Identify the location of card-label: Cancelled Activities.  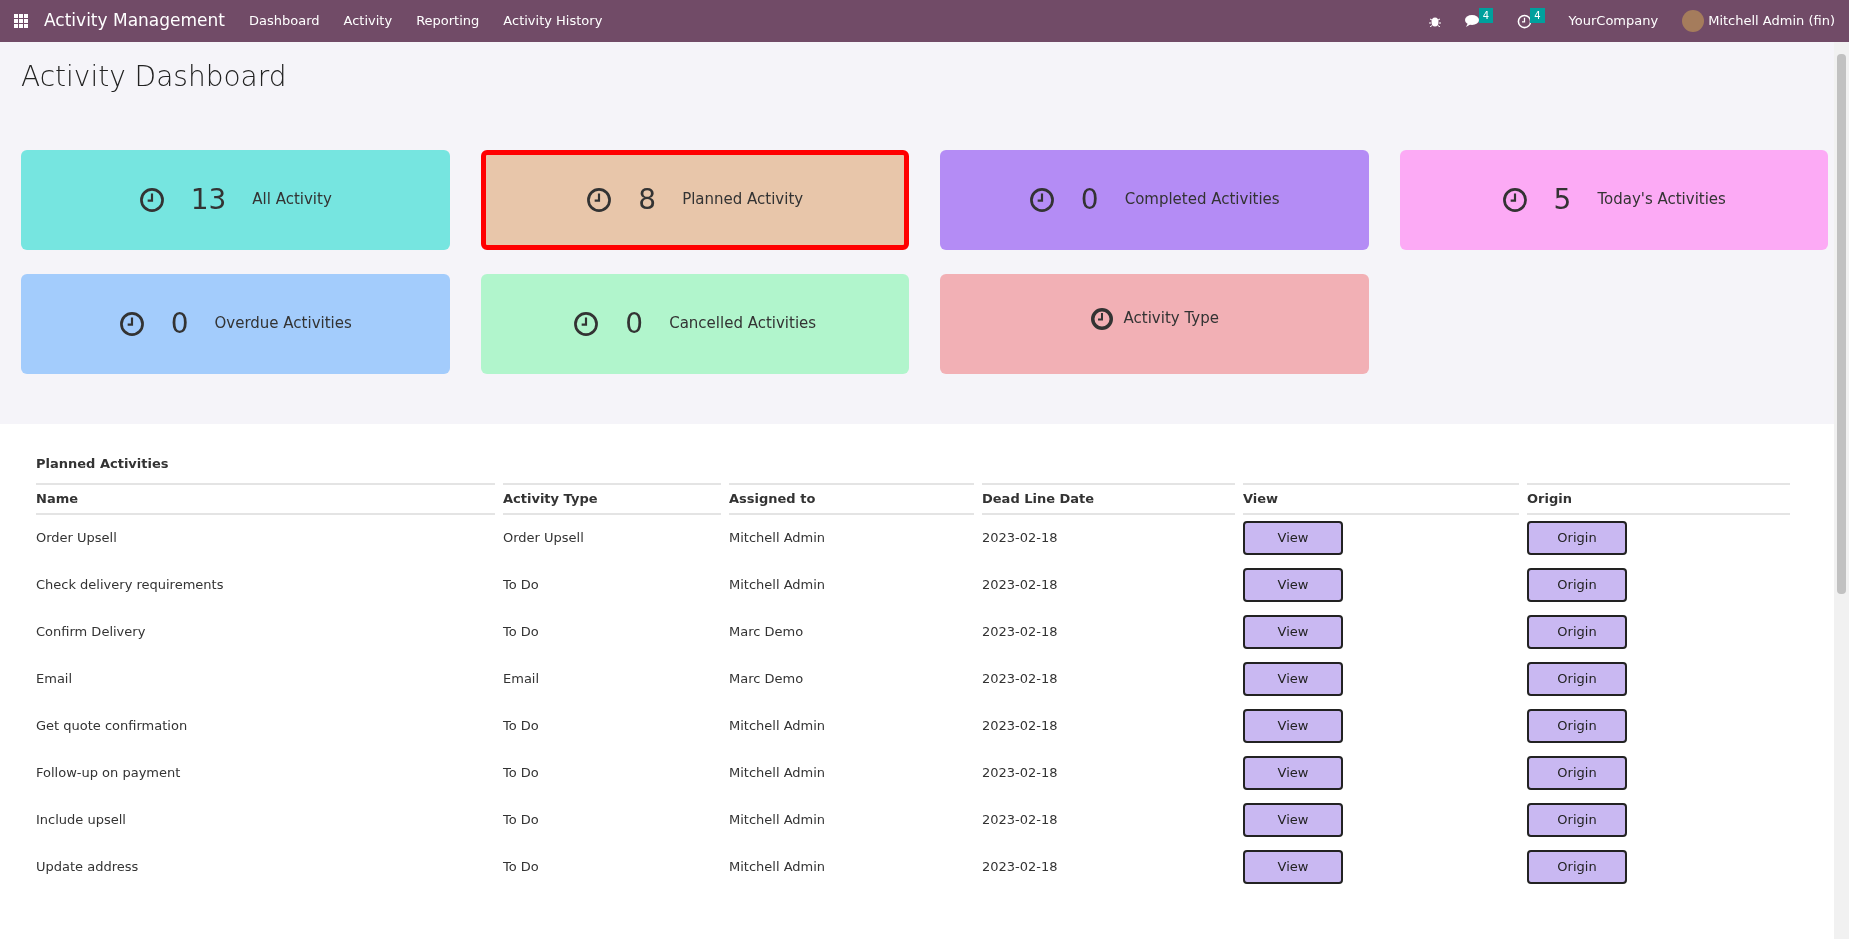
(743, 324).